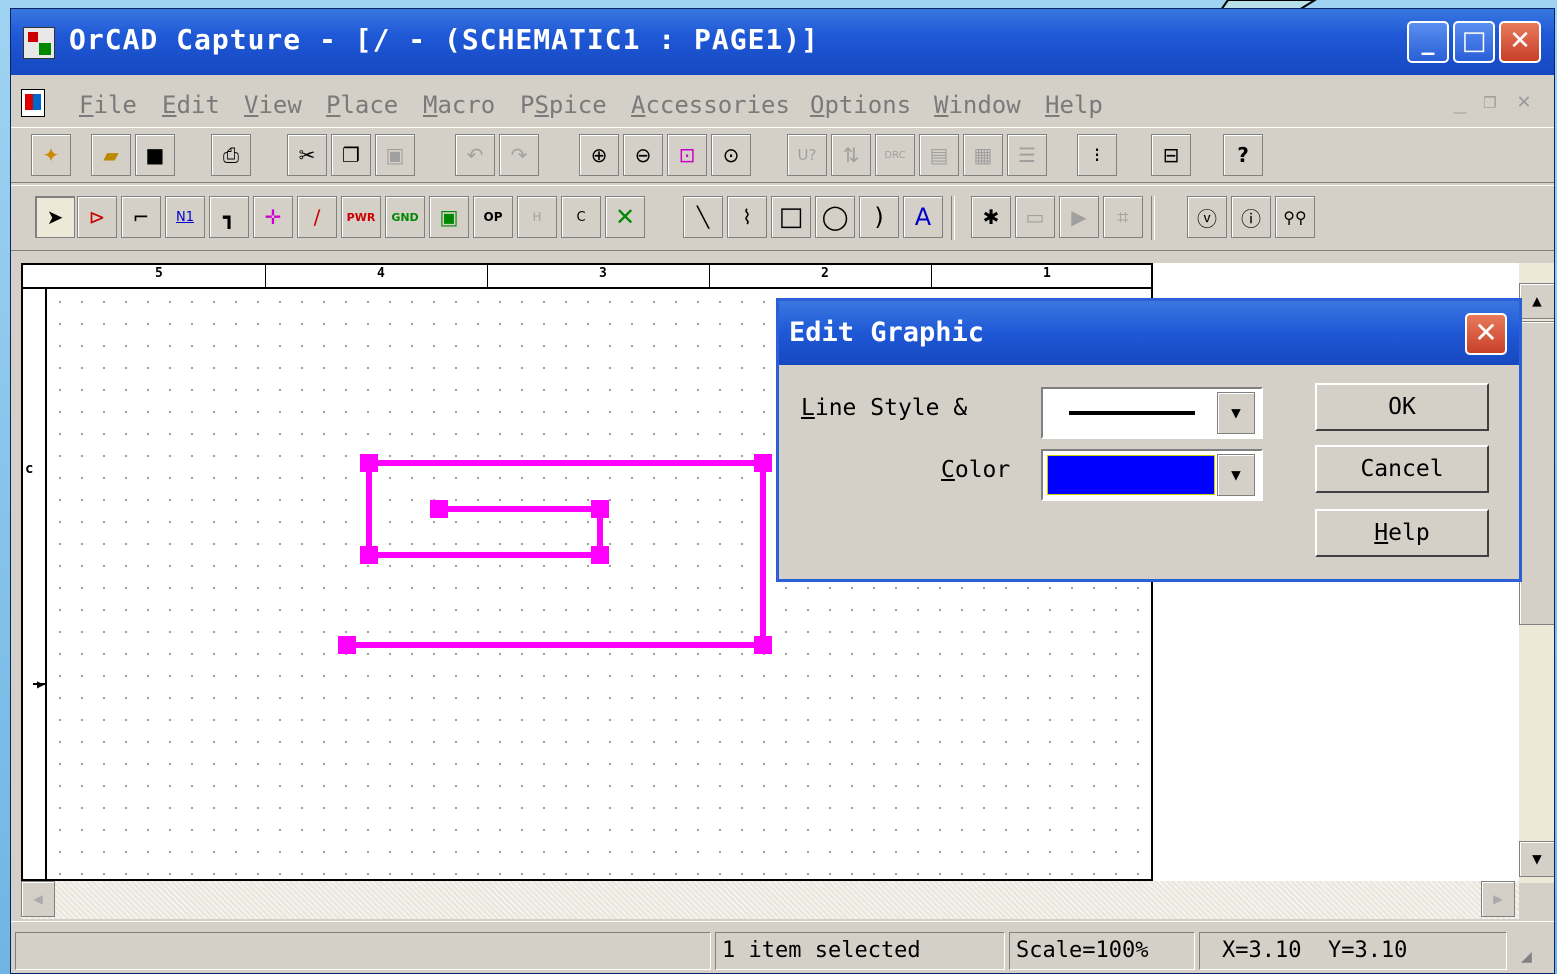 Image resolution: width=1557 pixels, height=974 pixels. I want to click on redo-button: ↷, so click(519, 155).